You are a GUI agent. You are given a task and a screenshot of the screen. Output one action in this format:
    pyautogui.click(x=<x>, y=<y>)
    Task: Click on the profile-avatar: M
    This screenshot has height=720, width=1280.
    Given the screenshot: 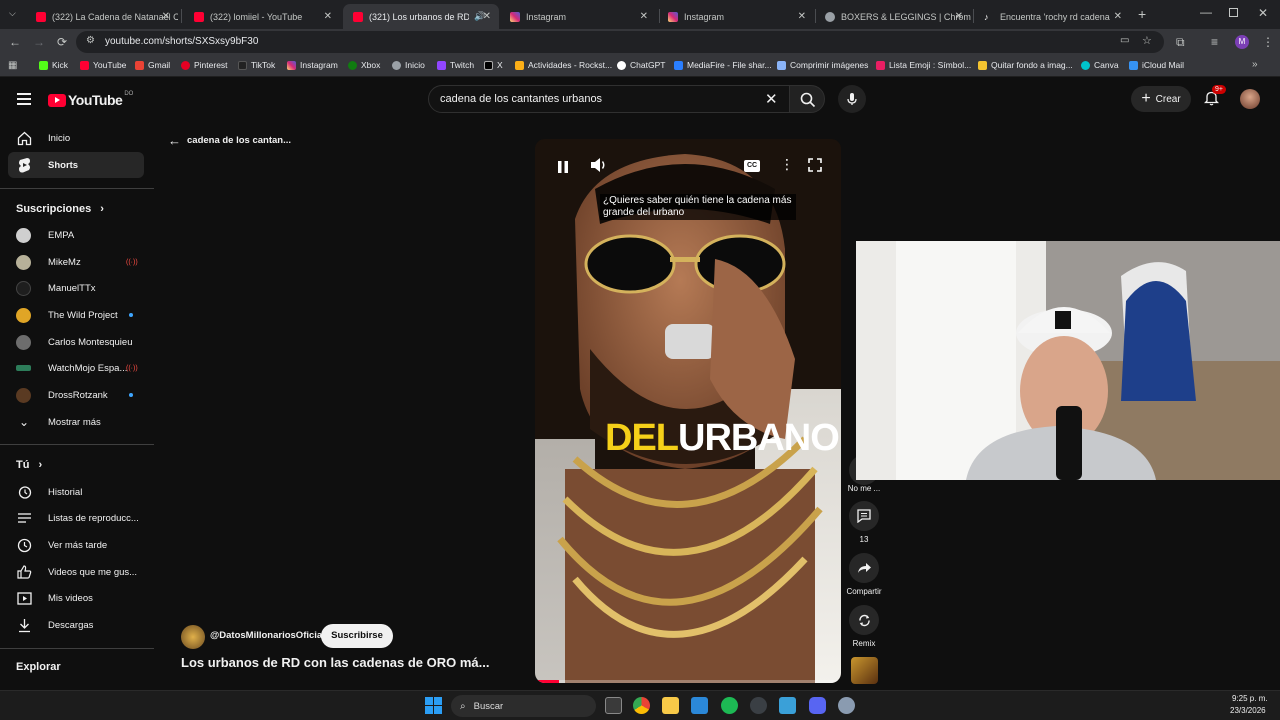 What is the action you would take?
    pyautogui.click(x=1242, y=42)
    